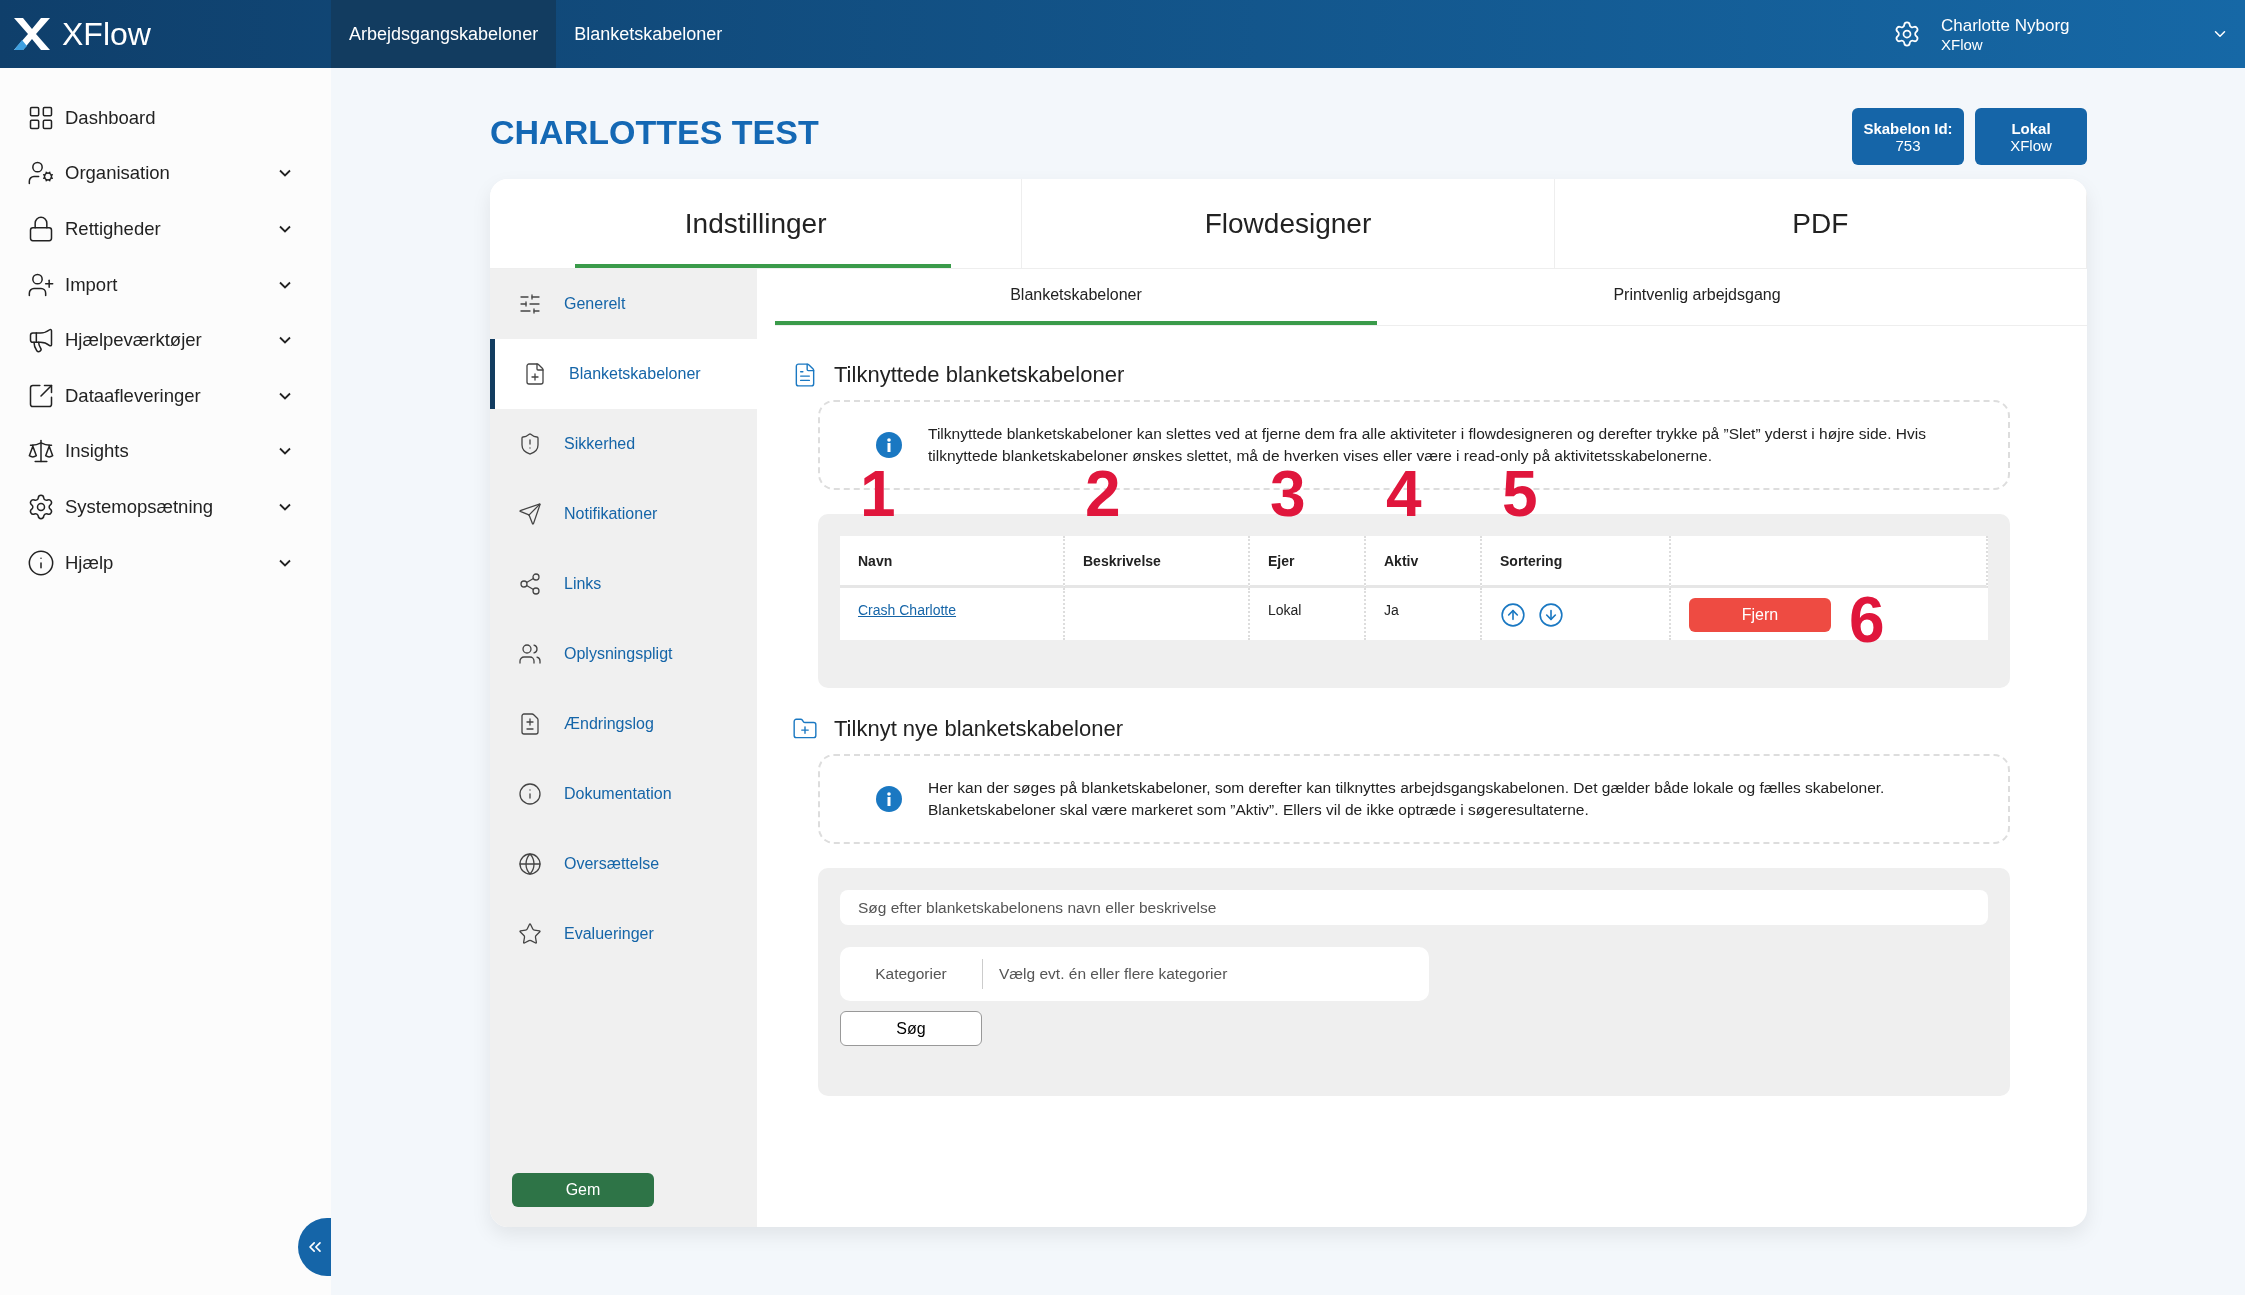 This screenshot has width=2245, height=1295. Describe the element at coordinates (530, 654) in the screenshot. I see `users-icon` at that location.